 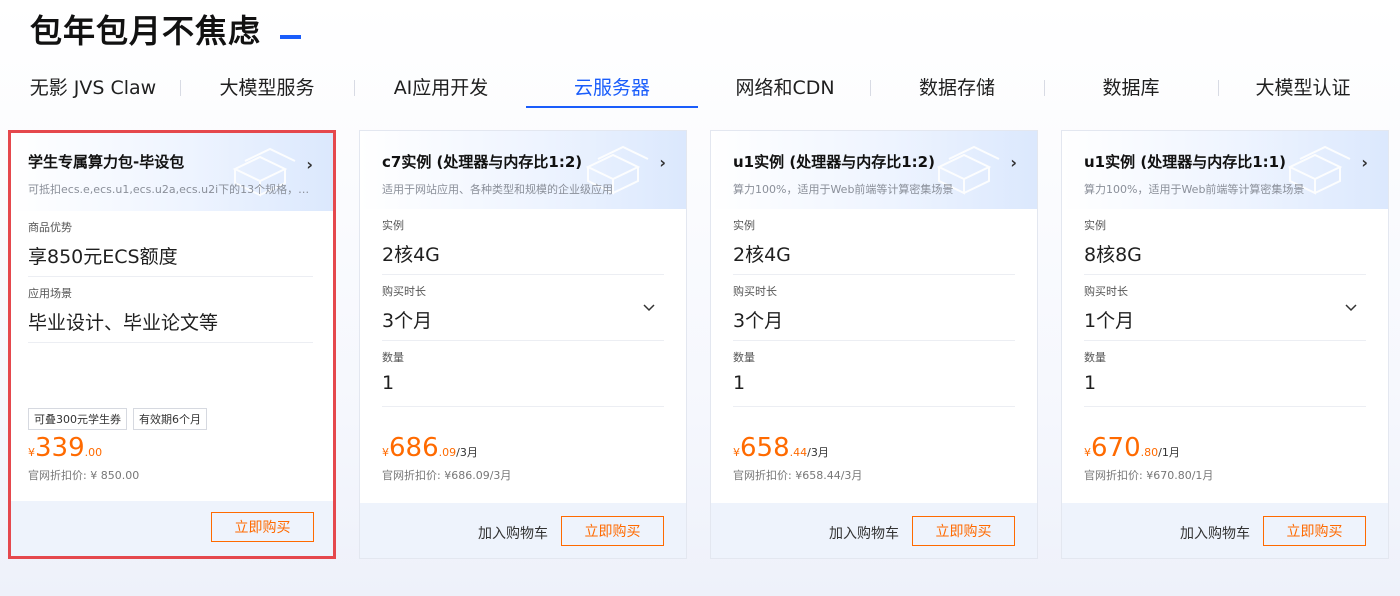 I want to click on tab-cloud-server: 云服务器, so click(x=612, y=87).